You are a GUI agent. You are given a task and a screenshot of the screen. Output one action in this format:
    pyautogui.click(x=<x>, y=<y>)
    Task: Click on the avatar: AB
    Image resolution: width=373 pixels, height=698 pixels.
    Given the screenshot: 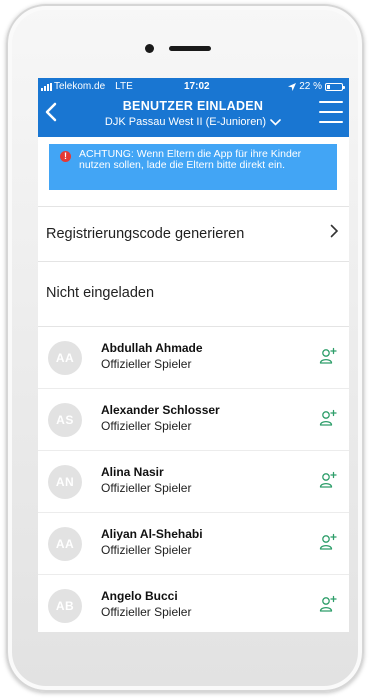 What is the action you would take?
    pyautogui.click(x=65, y=606)
    